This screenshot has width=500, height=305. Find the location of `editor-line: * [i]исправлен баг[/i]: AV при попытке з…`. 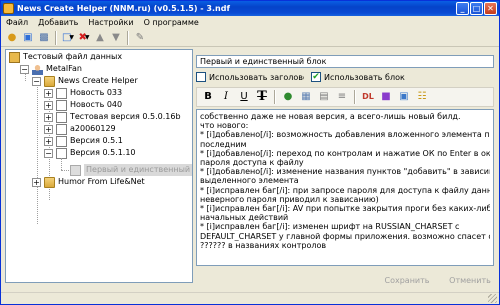

editor-line: * [i]исправлен баг[/i]: AV при попытке з… is located at coordinates (345, 209).